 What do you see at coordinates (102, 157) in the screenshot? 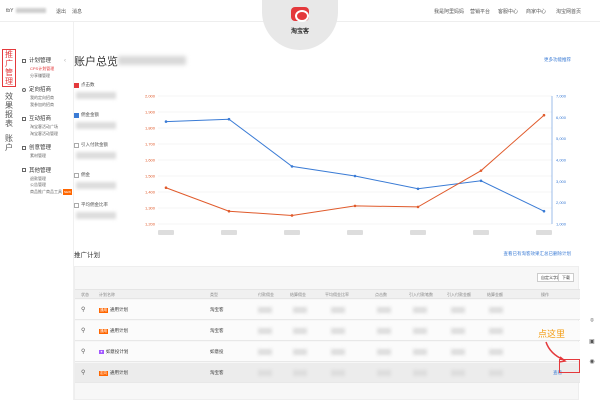
I see `metric-payment-amount: 引入付款金额` at bounding box center [102, 157].